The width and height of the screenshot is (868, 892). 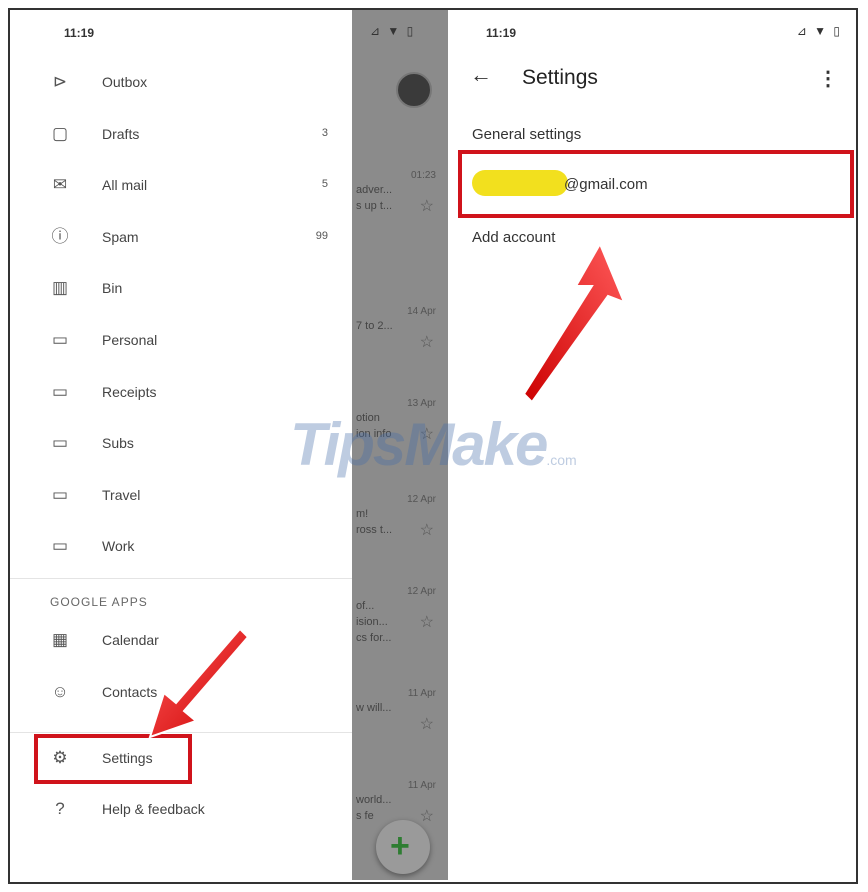 What do you see at coordinates (60, 808) in the screenshot?
I see `help-icon: ?` at bounding box center [60, 808].